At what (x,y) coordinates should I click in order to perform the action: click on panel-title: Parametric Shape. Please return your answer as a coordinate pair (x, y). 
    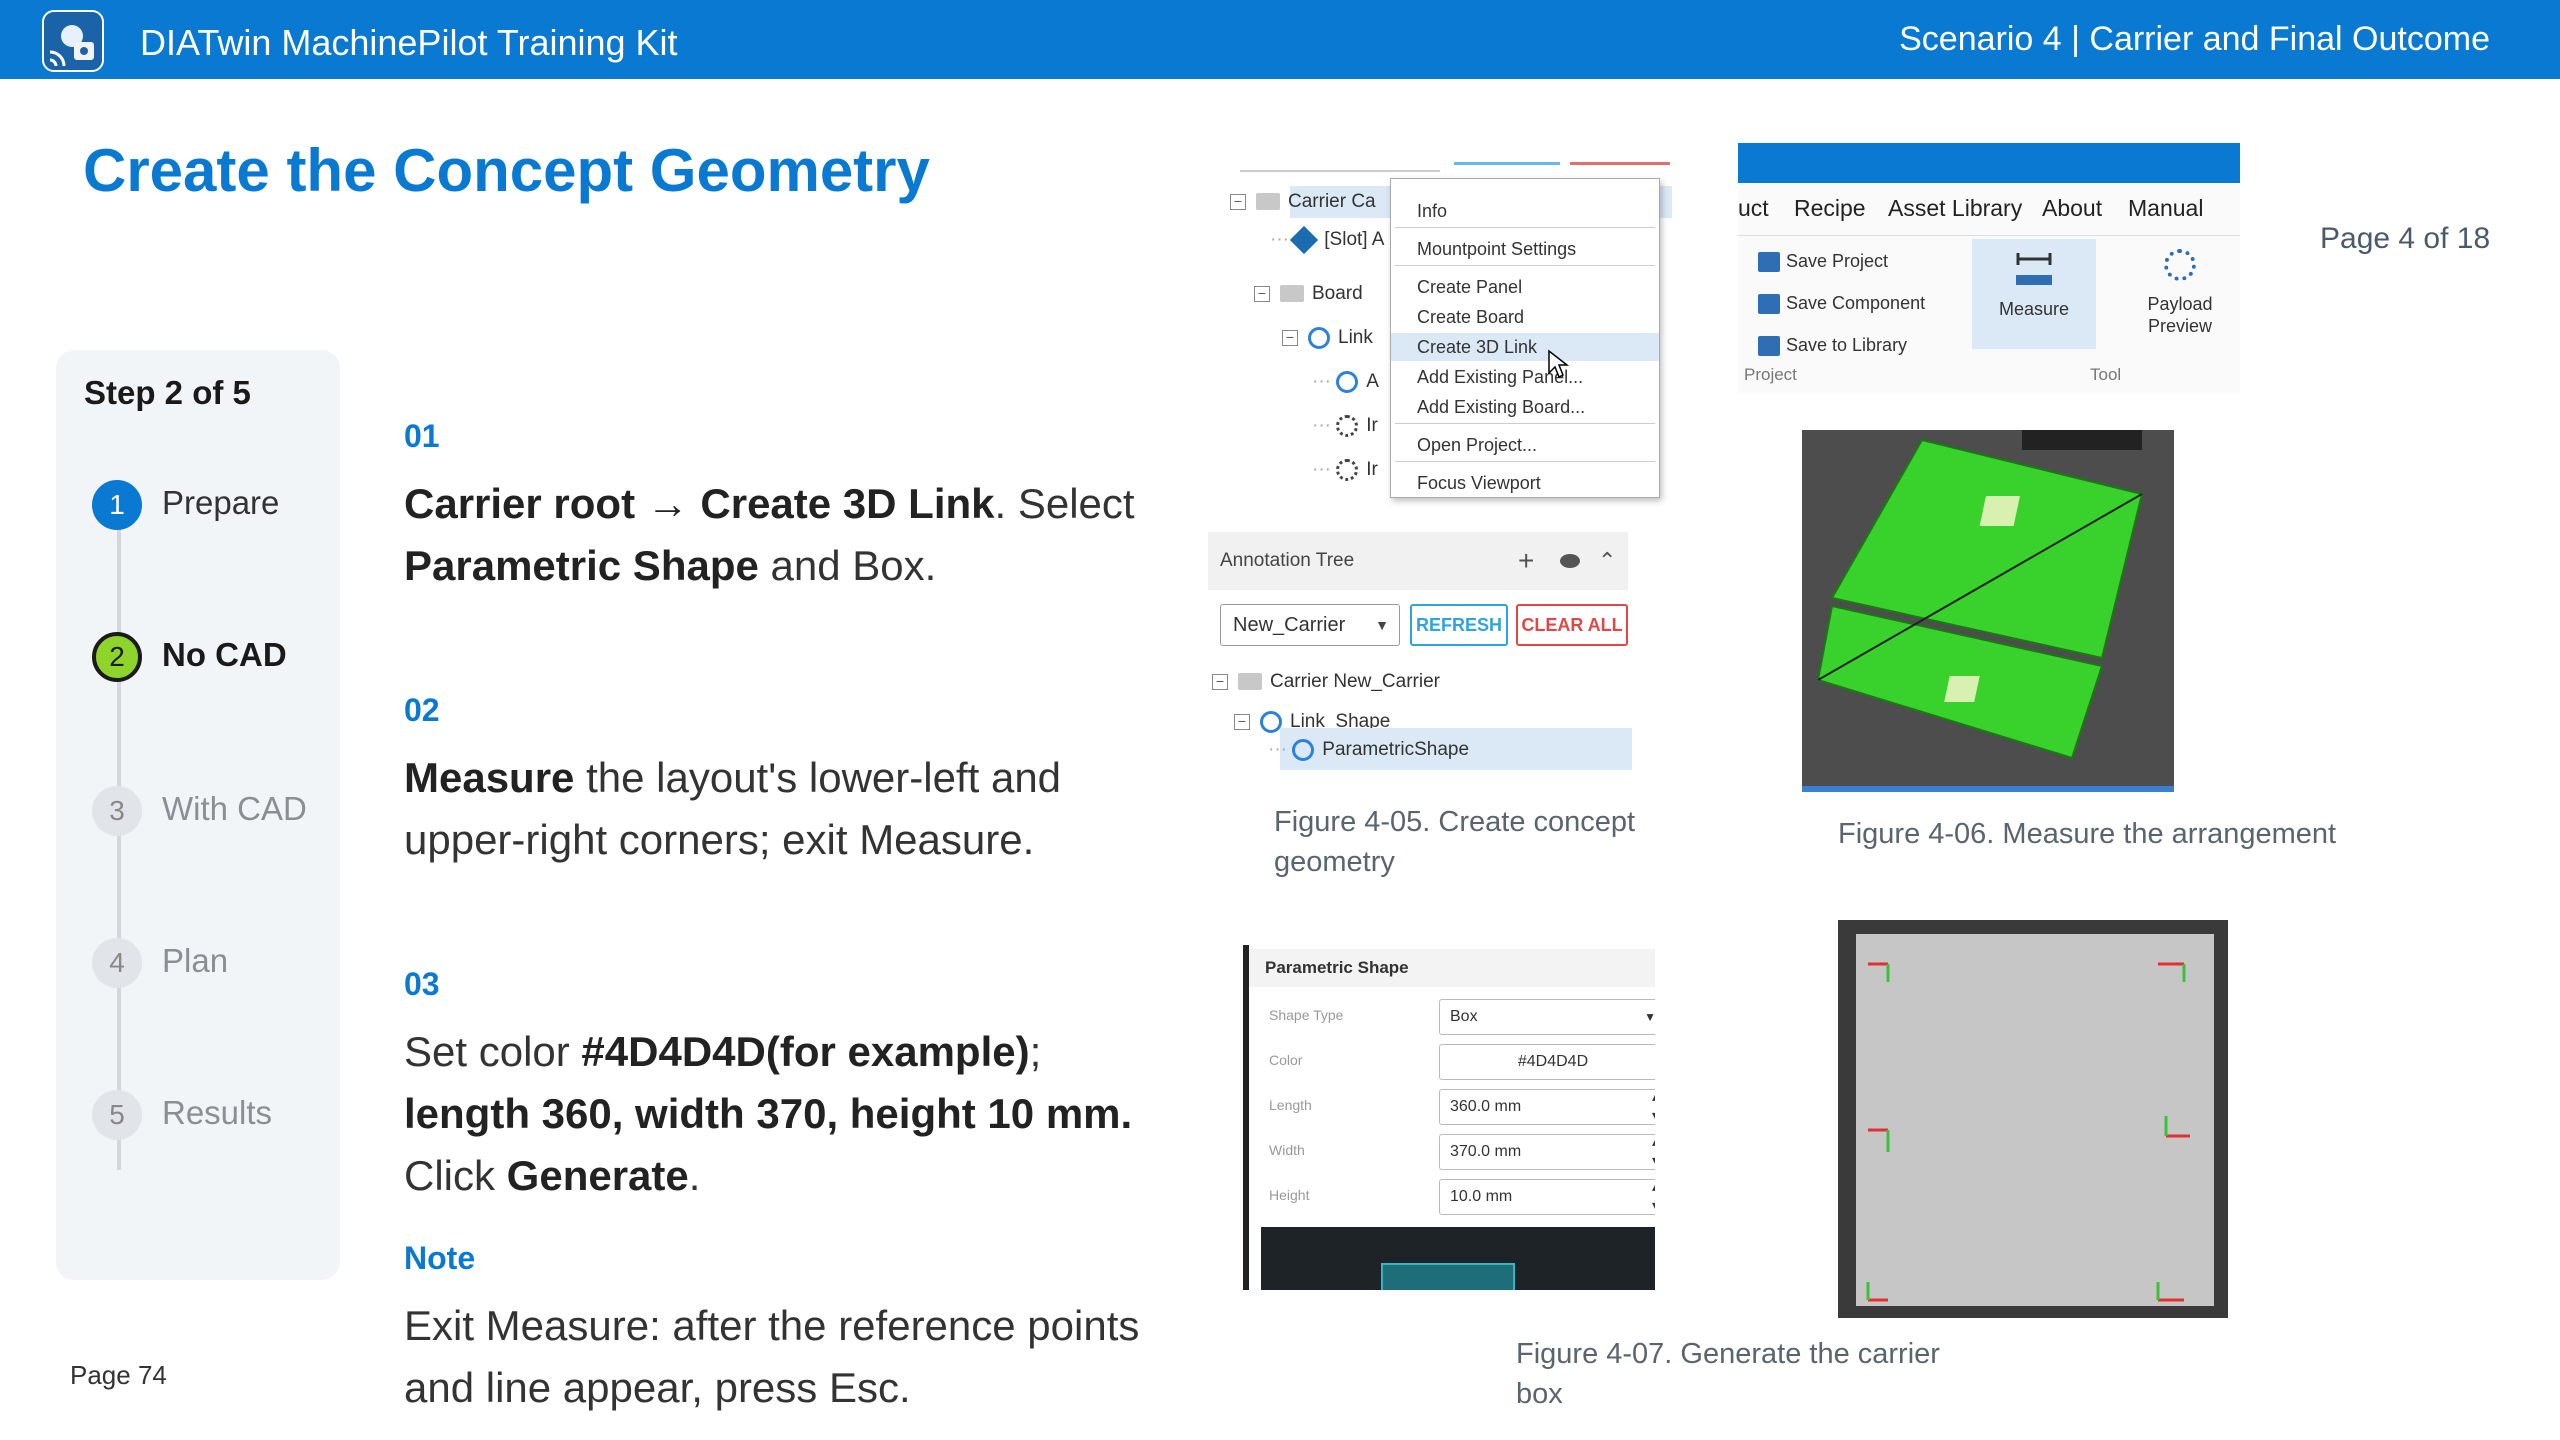
    Looking at the image, I should click on (1452, 968).